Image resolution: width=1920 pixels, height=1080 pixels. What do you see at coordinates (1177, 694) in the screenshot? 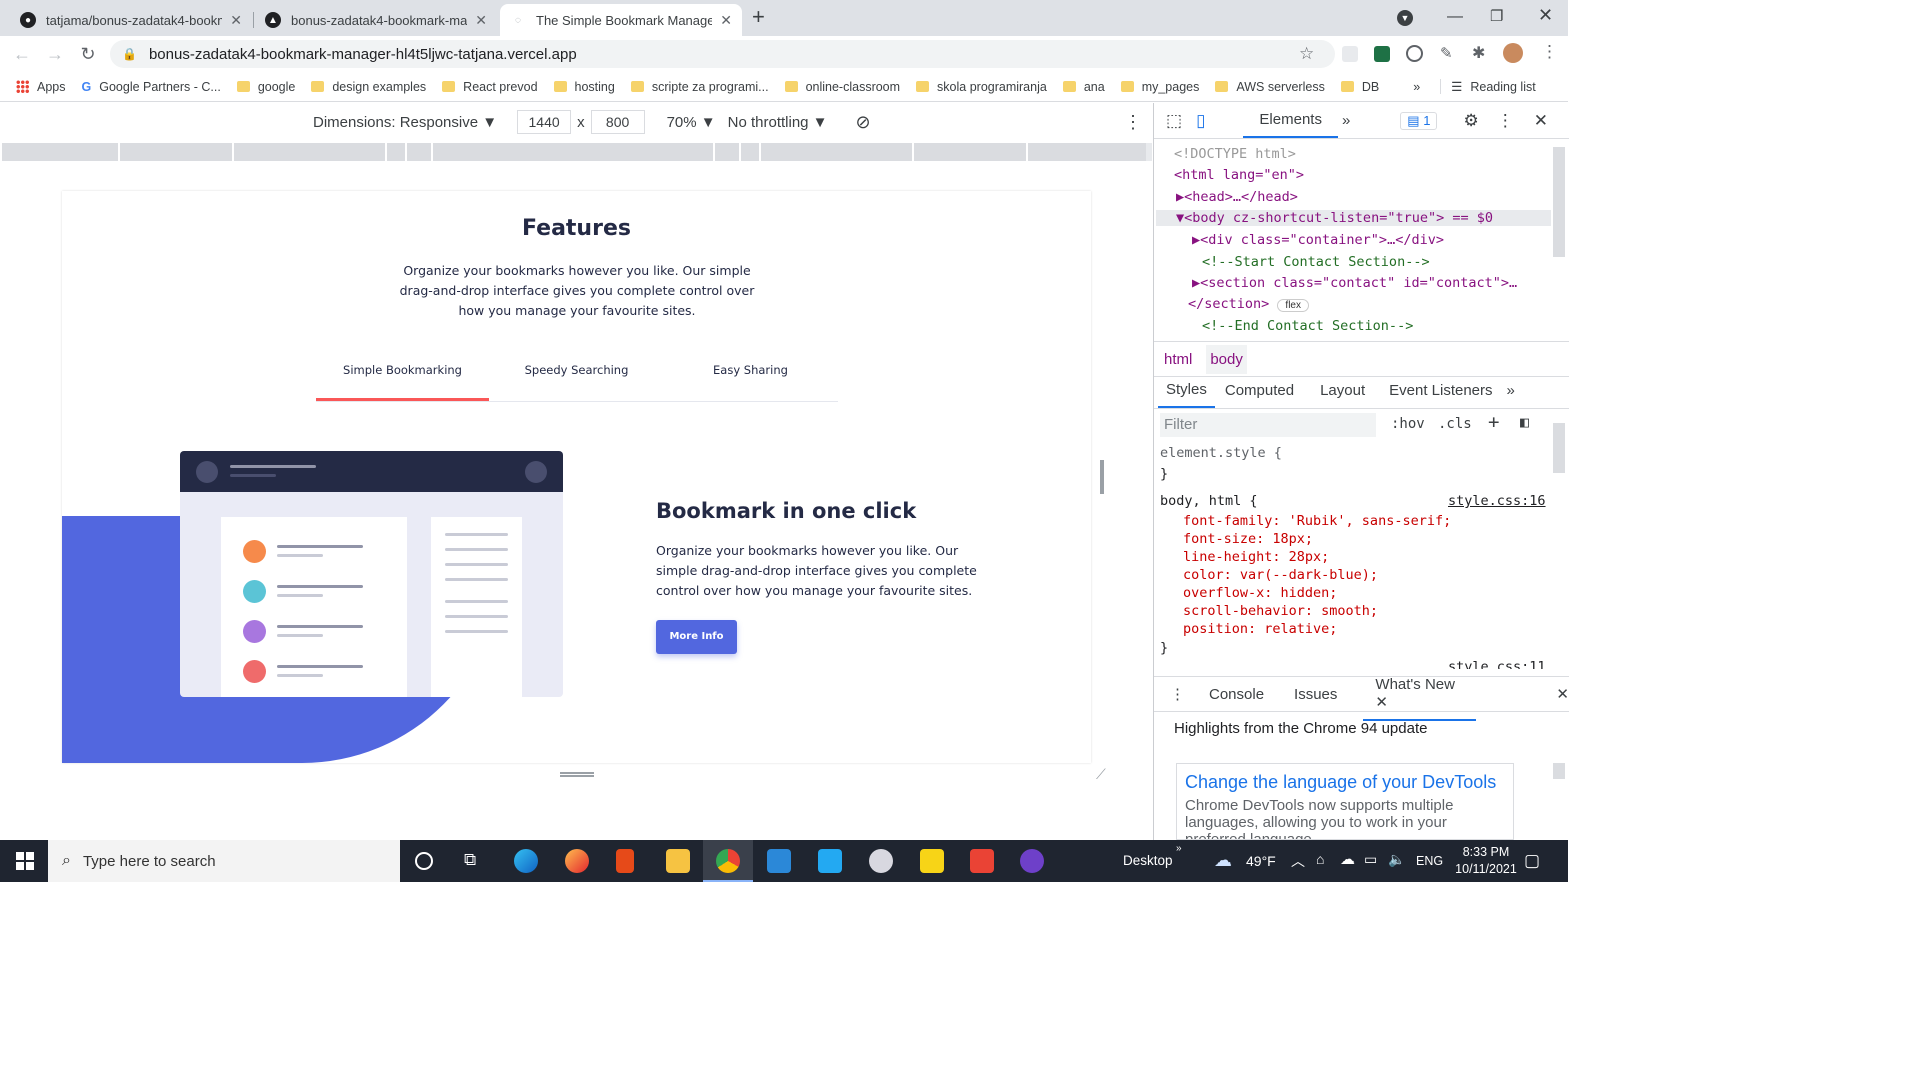
I see `drawer-menu-icon: ⋮` at bounding box center [1177, 694].